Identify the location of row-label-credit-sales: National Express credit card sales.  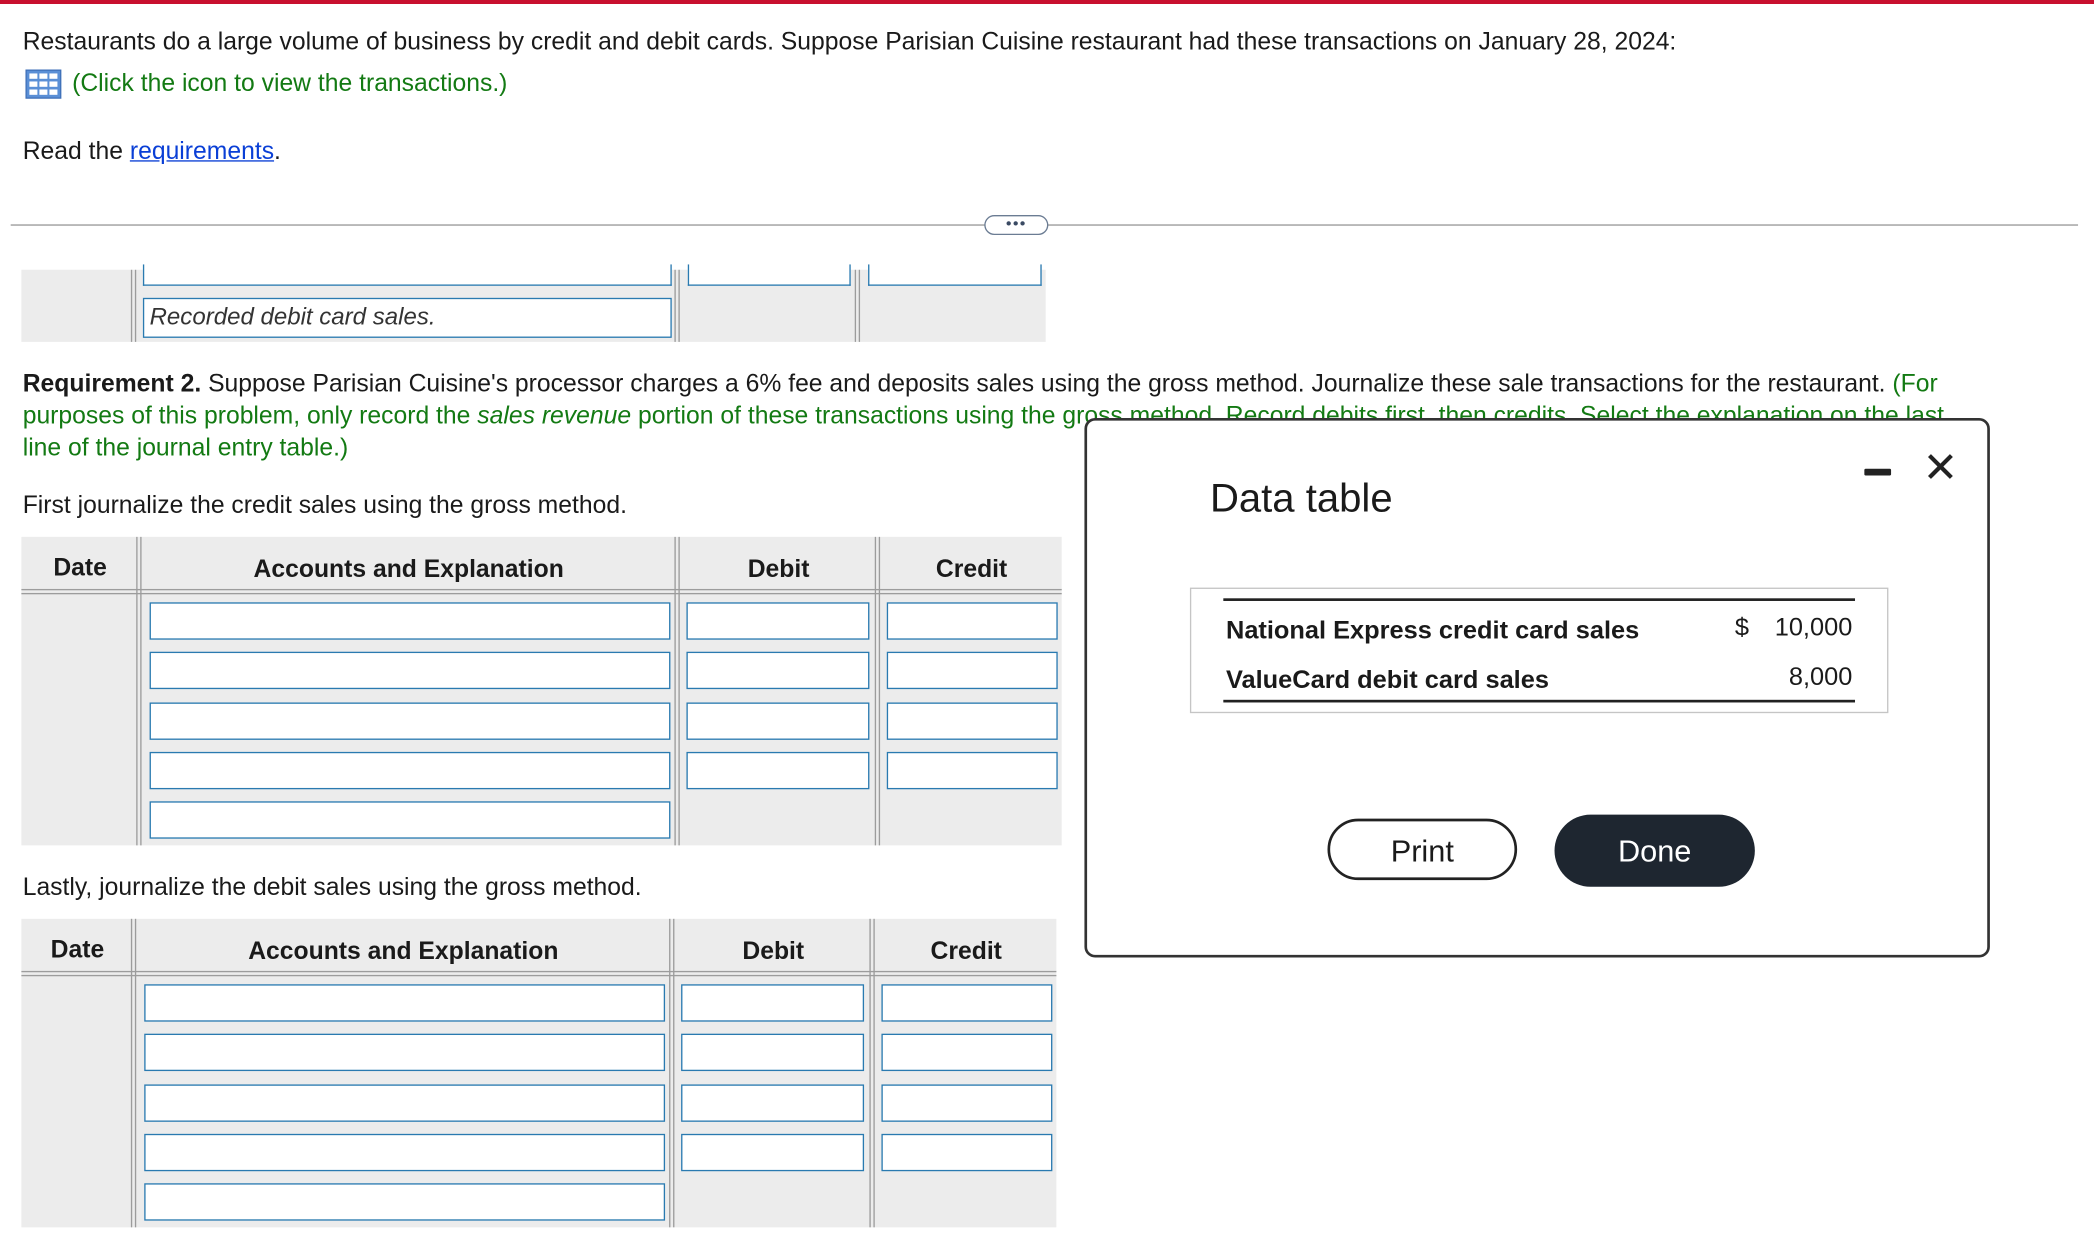
(1432, 631).